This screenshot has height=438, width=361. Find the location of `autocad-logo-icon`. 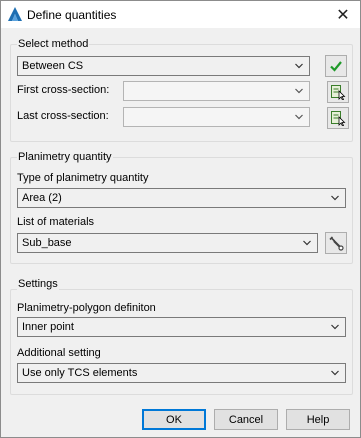

autocad-logo-icon is located at coordinates (15, 14).